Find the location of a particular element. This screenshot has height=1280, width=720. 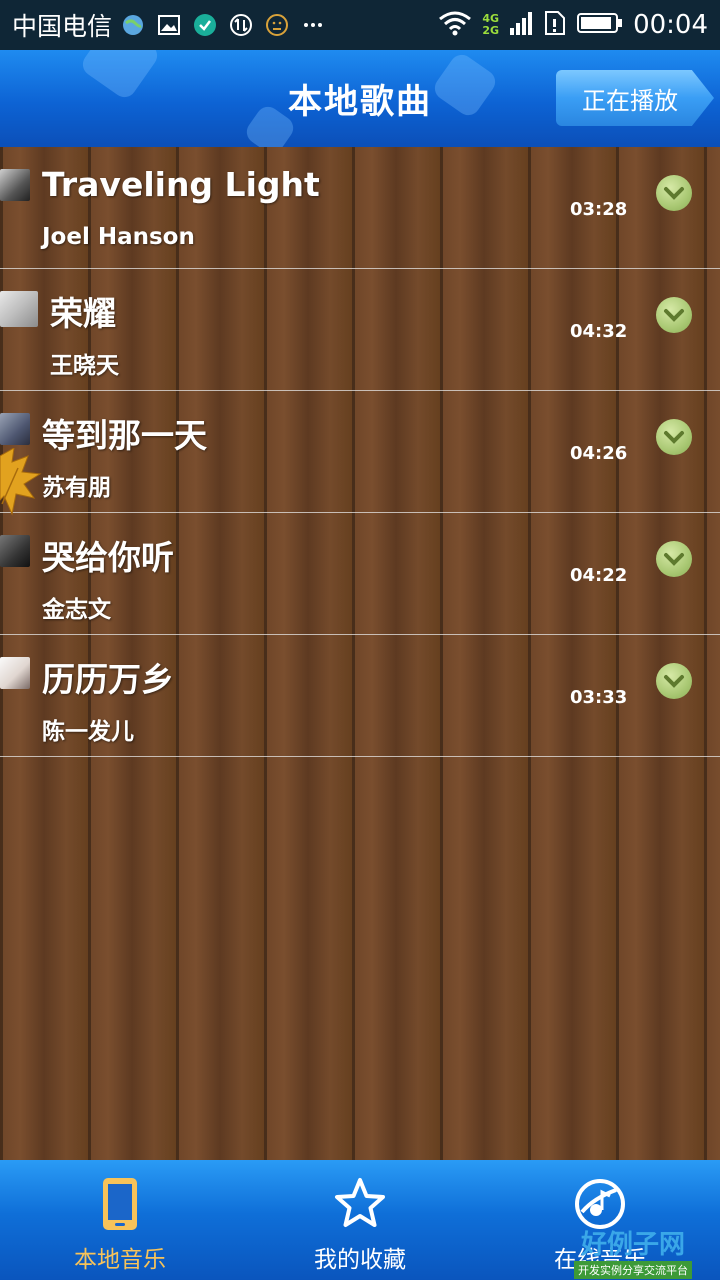

network-type: 4G 2G is located at coordinates (490, 25).